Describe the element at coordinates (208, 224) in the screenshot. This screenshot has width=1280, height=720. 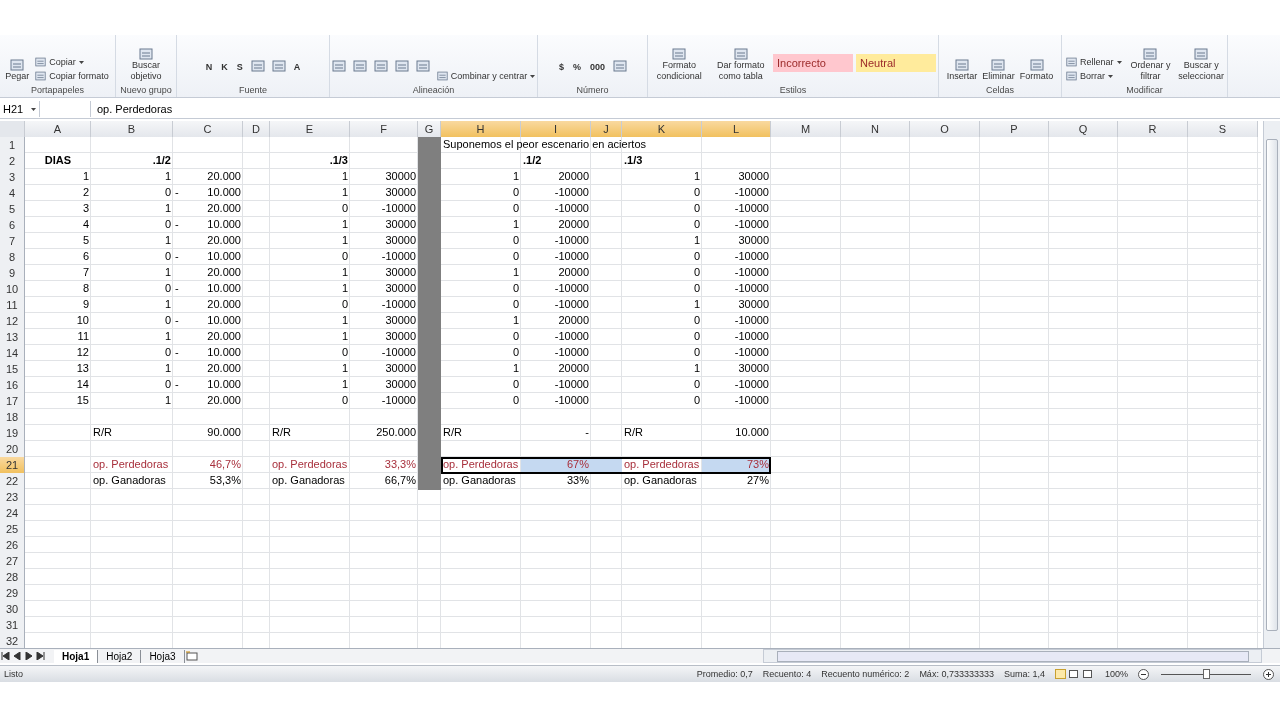
I see `table-cell-text: - 10.000` at that location.